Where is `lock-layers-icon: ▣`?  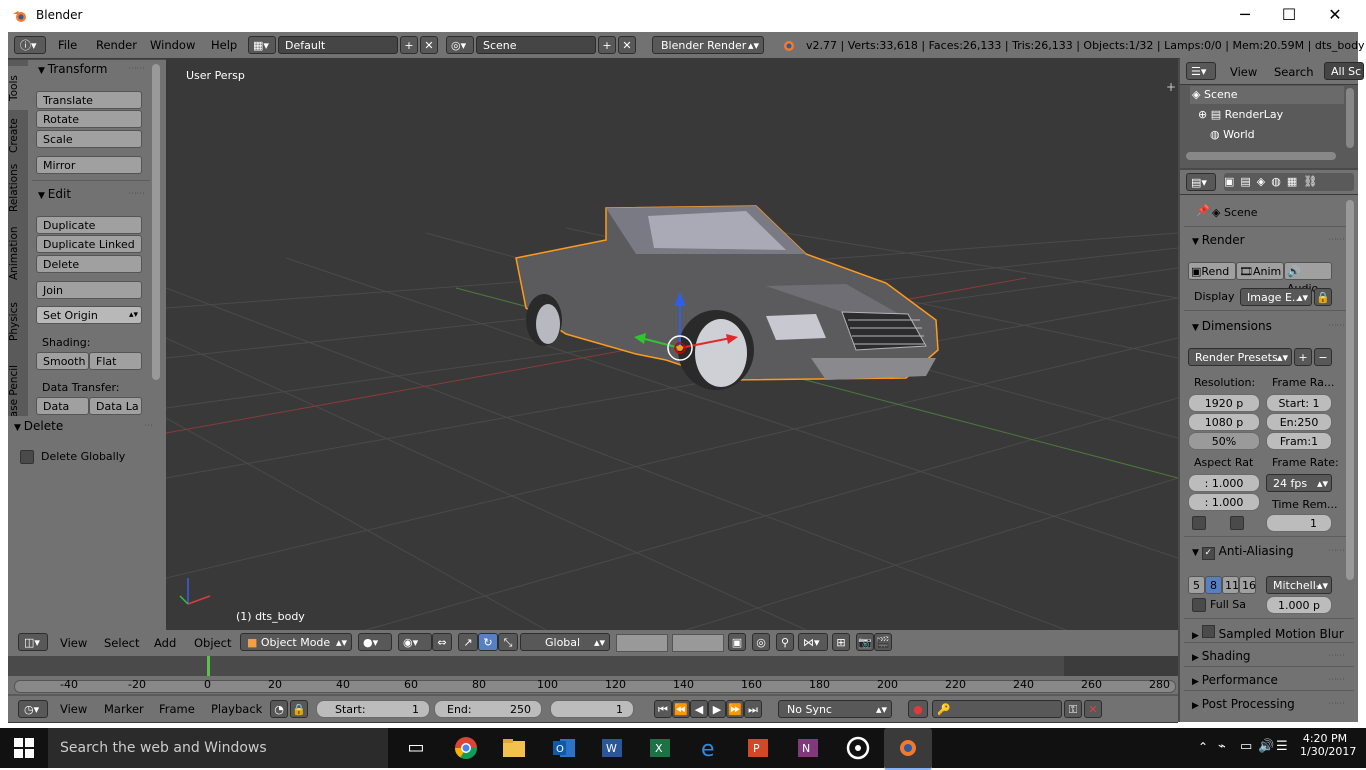 lock-layers-icon: ▣ is located at coordinates (737, 642).